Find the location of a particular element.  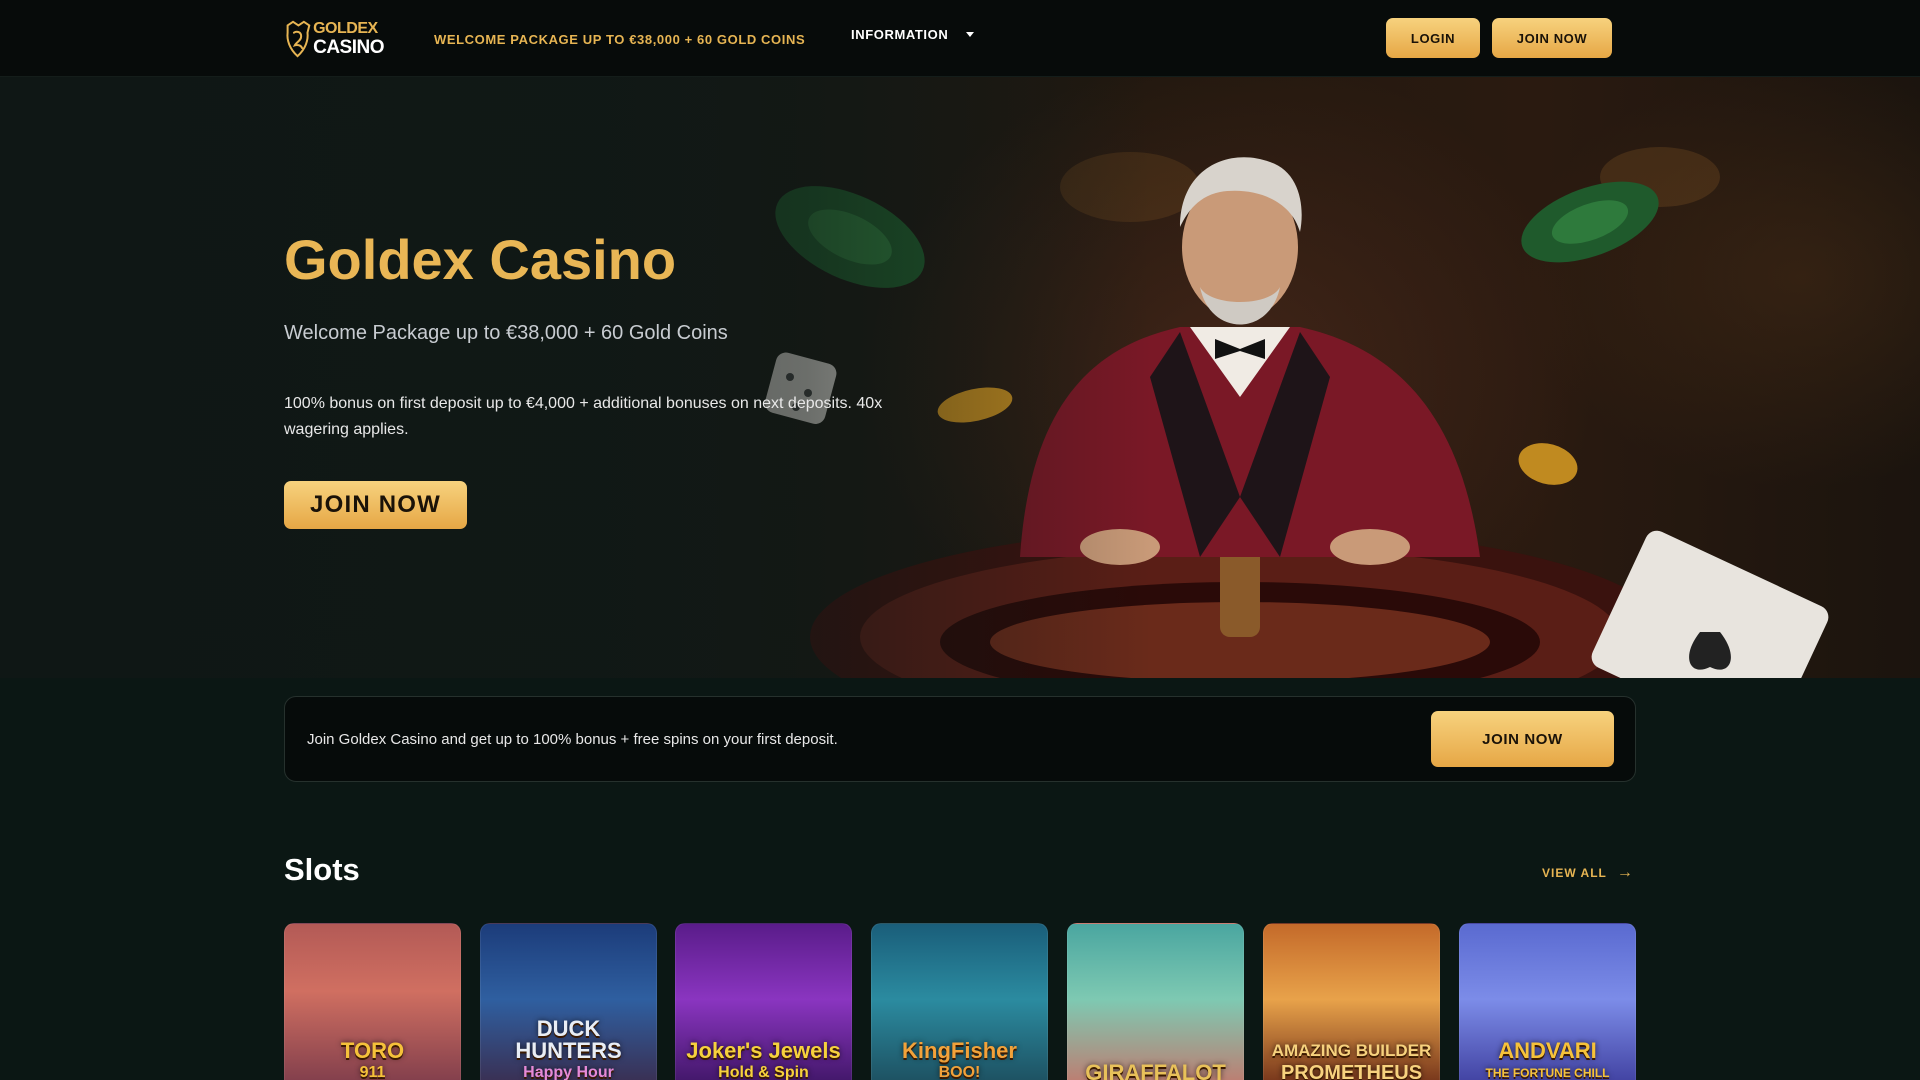

hero-join-now-button: JOIN NOW is located at coordinates (375, 505).